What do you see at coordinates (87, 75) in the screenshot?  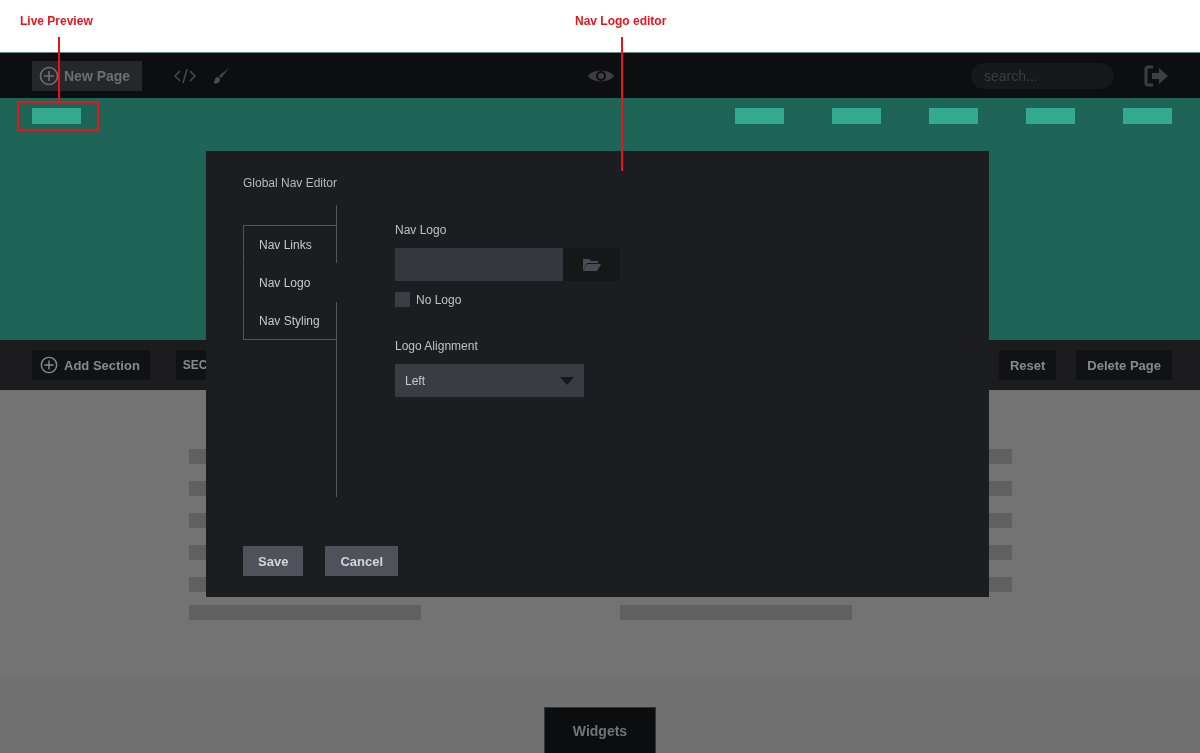 I see `new-page-button: New Page` at bounding box center [87, 75].